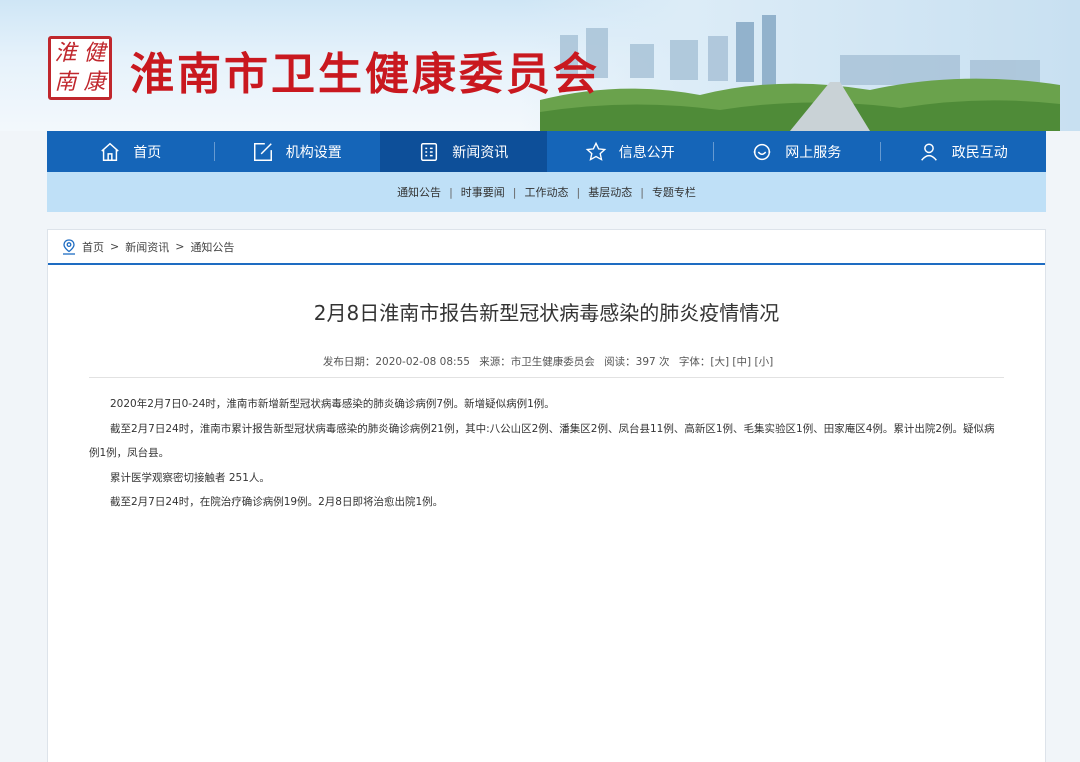 The width and height of the screenshot is (1080, 762). What do you see at coordinates (596, 151) in the screenshot?
I see `star-icon` at bounding box center [596, 151].